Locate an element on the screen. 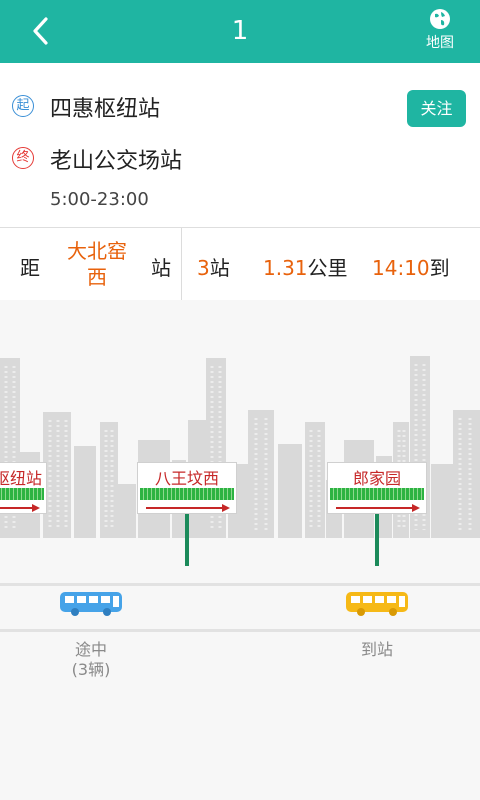 Image resolution: width=480 pixels, height=800 pixels. distance-away: 1.31公里 is located at coordinates (305, 266).